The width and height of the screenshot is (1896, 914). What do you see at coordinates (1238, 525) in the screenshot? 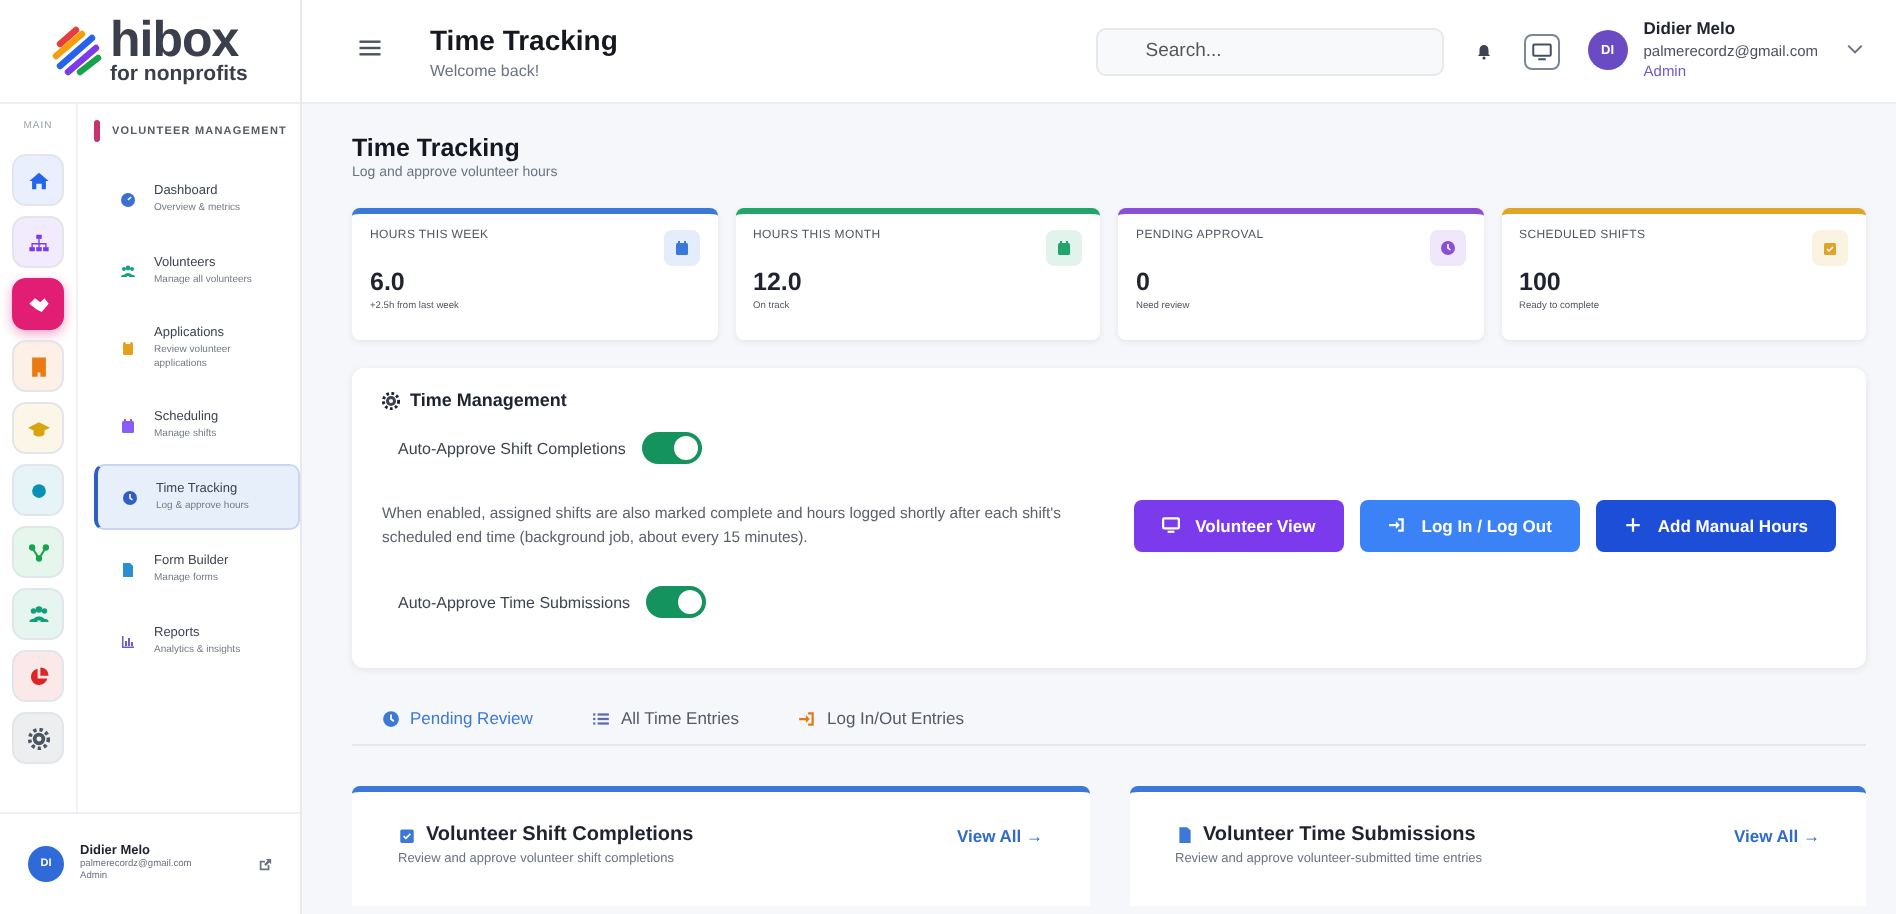
I see `action-button: Volunteer View` at bounding box center [1238, 525].